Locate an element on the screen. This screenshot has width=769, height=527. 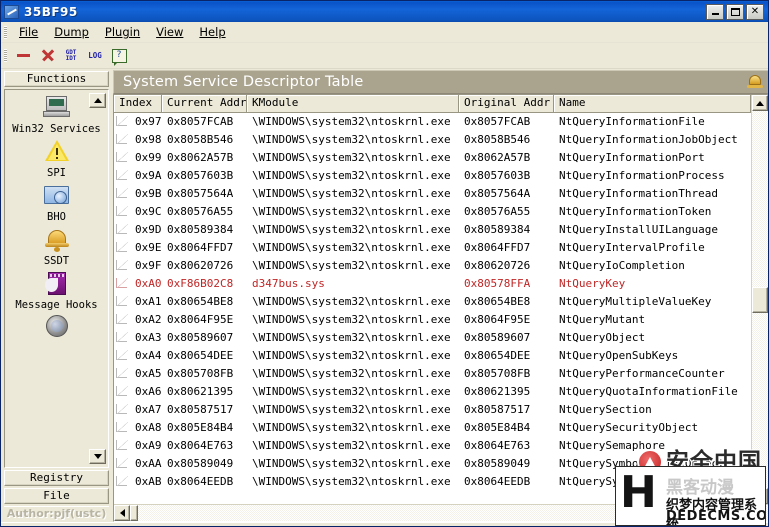
chevron-left-icon is located at coordinates (122, 513).